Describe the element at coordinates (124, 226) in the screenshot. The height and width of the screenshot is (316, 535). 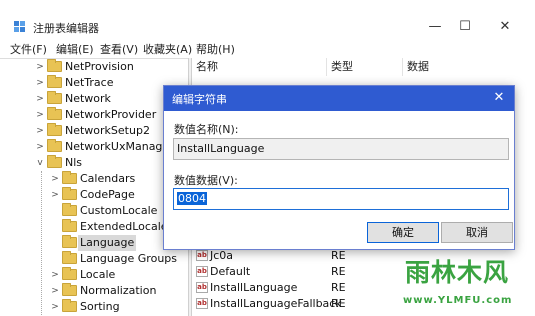
I see `tree-item-label: ExtendedLocale` at that location.